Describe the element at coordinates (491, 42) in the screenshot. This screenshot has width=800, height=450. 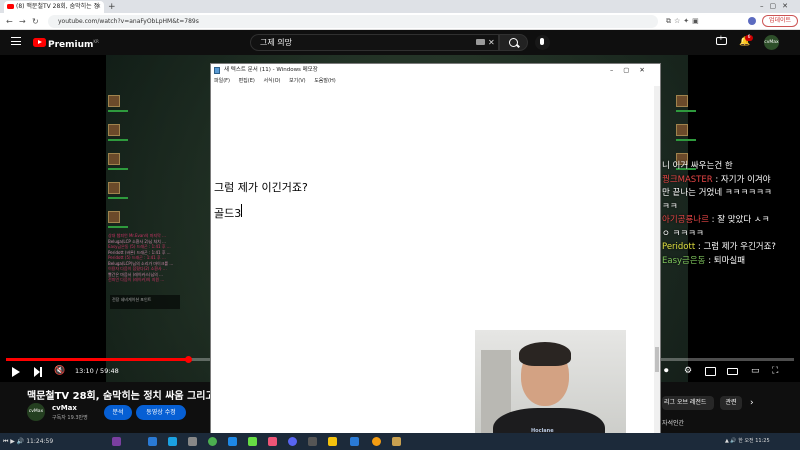
I see `clear-search-icon: ✕` at that location.